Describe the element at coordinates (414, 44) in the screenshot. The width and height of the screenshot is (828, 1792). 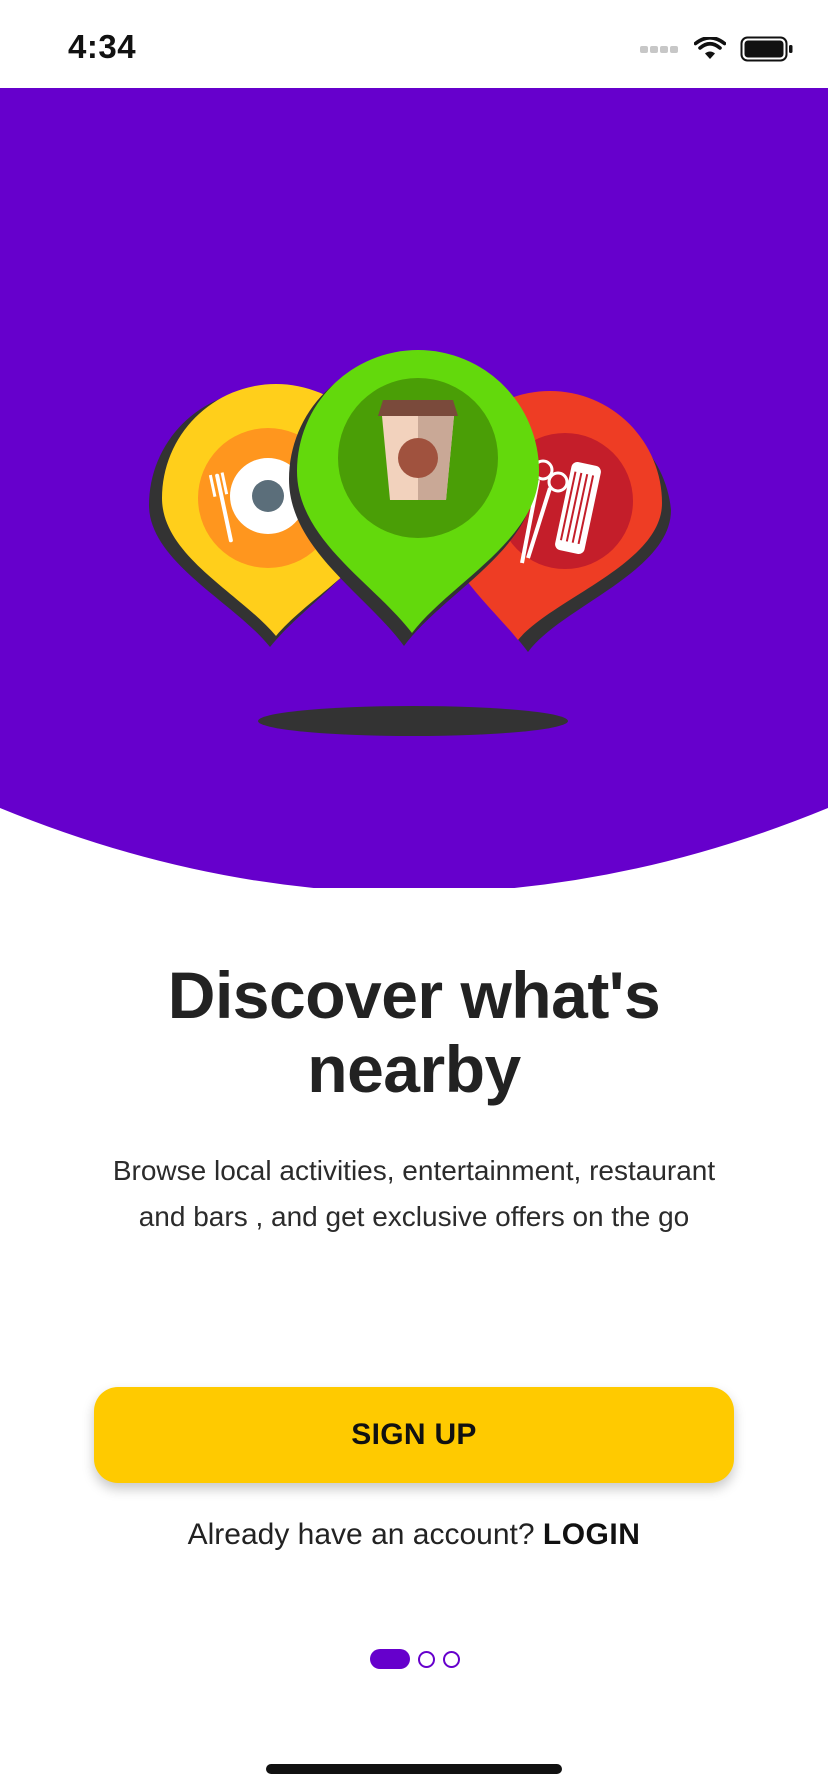
I see `status-bar: 4:34` at that location.